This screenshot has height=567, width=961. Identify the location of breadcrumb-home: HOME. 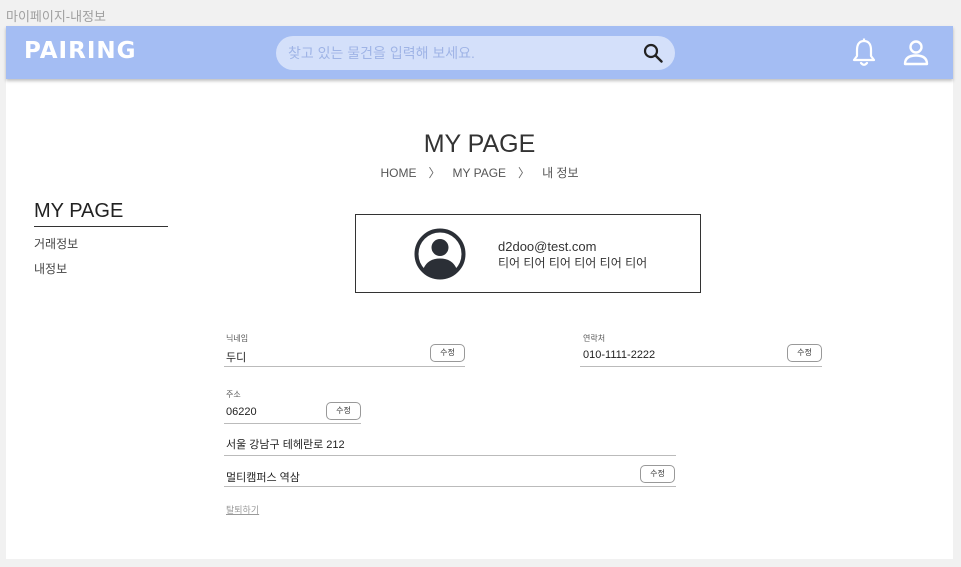
(398, 173).